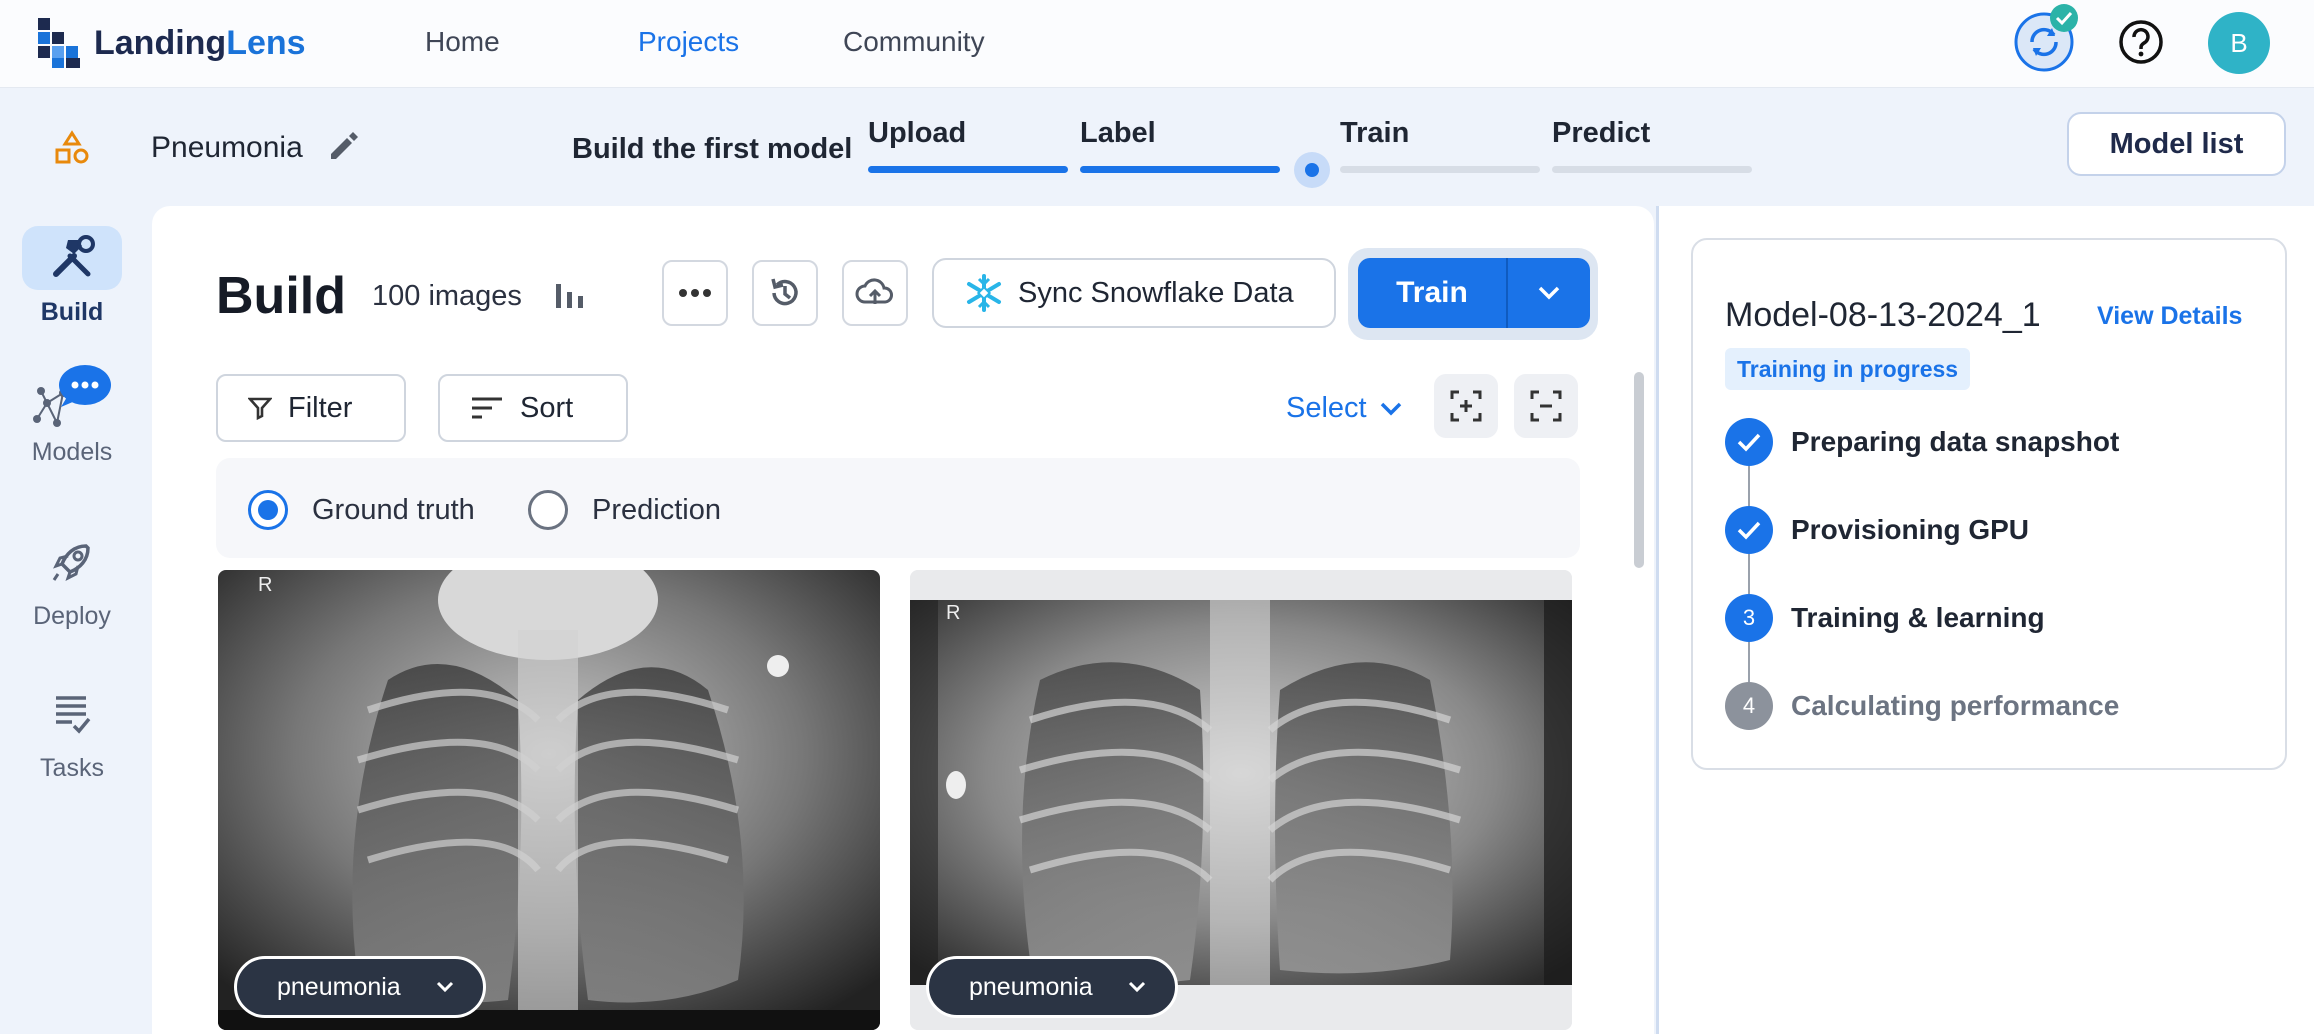 The image size is (2314, 1034). What do you see at coordinates (1118, 133) in the screenshot?
I see `step-label: Label` at bounding box center [1118, 133].